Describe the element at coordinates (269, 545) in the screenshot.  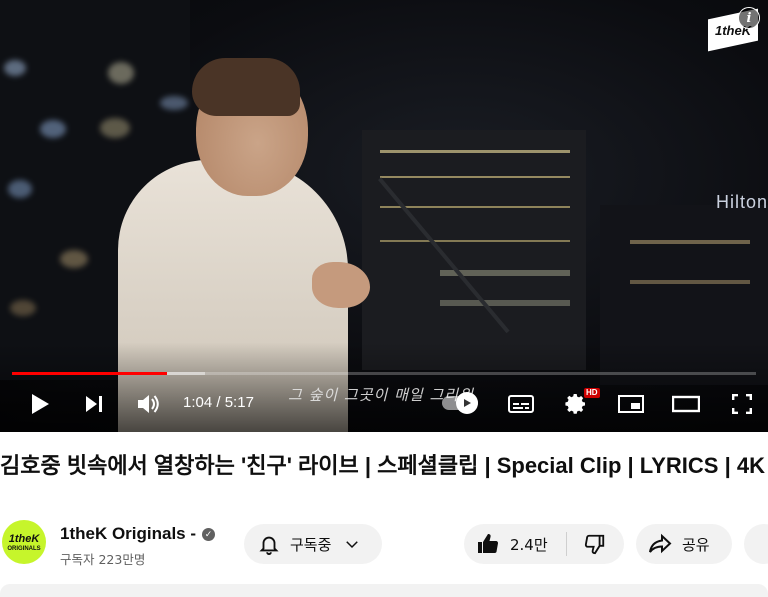
I see `bell-icon` at that location.